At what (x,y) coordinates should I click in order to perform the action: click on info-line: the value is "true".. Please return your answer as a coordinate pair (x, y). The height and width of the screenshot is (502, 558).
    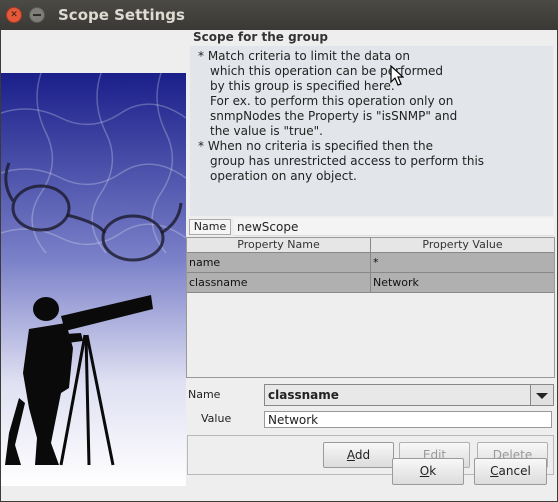
    Looking at the image, I should click on (266, 131).